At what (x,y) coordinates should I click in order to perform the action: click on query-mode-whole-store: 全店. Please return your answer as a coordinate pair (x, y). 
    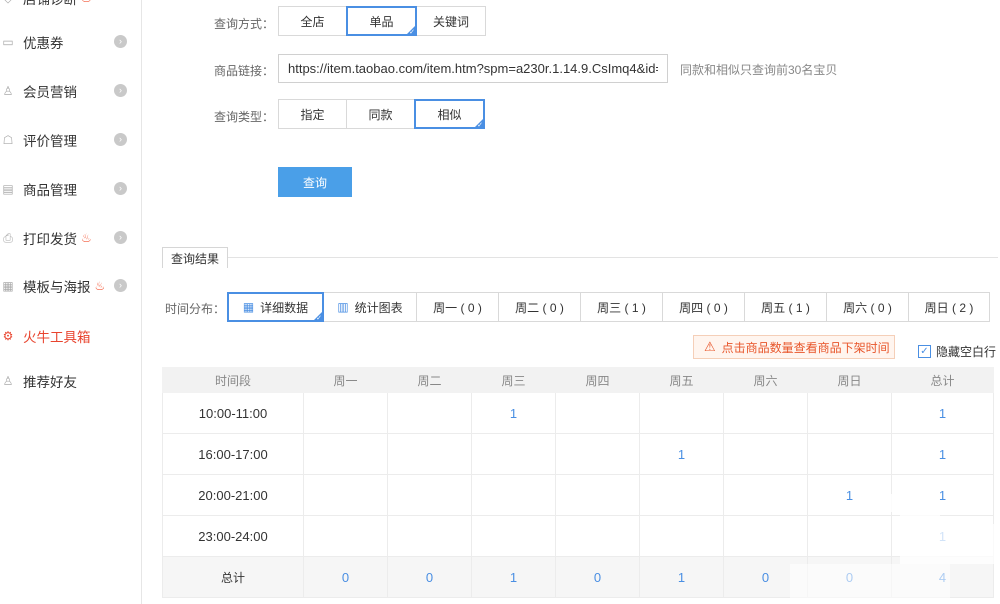
    Looking at the image, I should click on (312, 21).